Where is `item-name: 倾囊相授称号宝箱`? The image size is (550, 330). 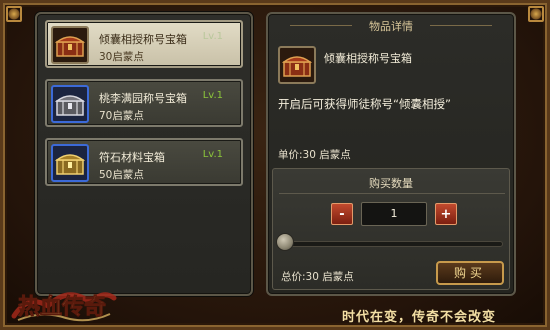 item-name: 倾囊相授称号宝箱 is located at coordinates (143, 39).